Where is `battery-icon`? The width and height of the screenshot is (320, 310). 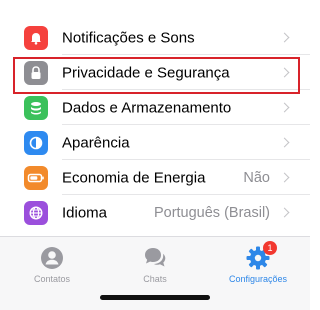 battery-icon is located at coordinates (36, 177).